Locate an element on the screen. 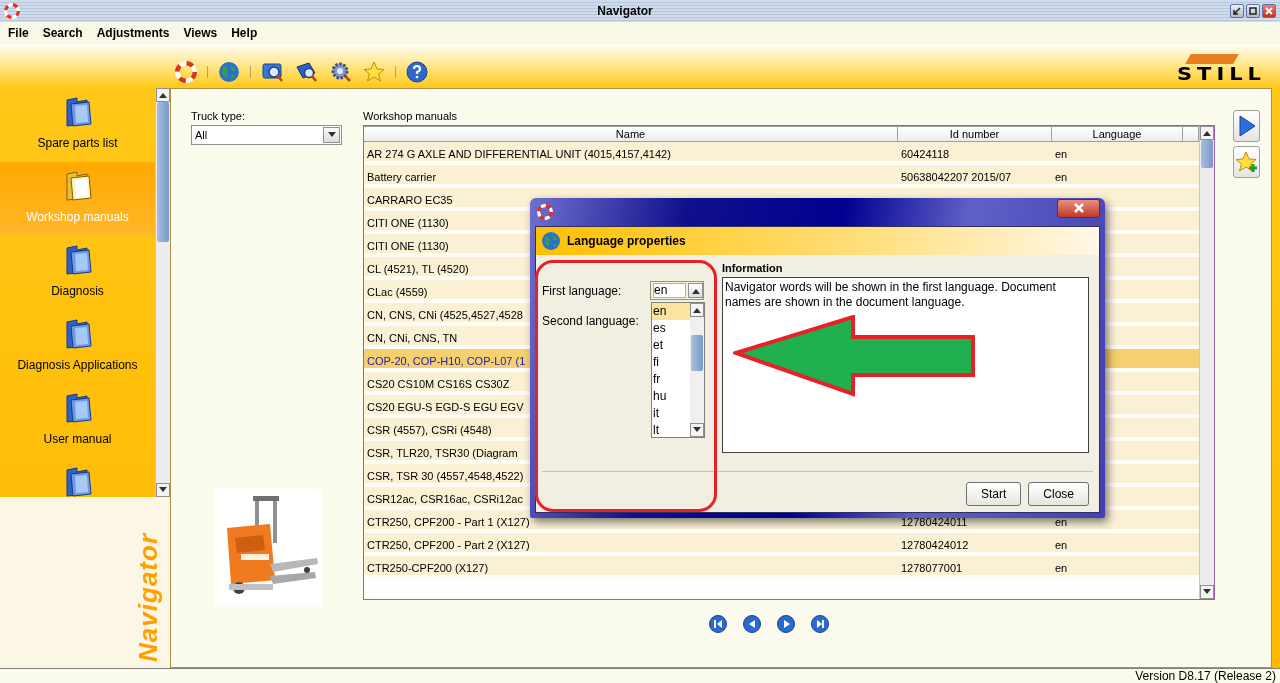 The height and width of the screenshot is (683, 1280). maximize-icon is located at coordinates (1253, 11).